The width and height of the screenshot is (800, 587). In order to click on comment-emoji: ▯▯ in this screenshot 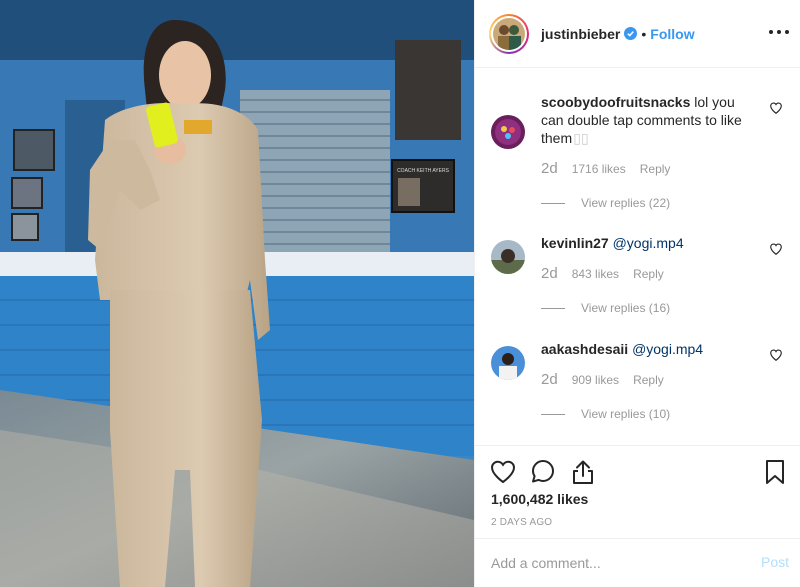, I will do `click(580, 138)`.